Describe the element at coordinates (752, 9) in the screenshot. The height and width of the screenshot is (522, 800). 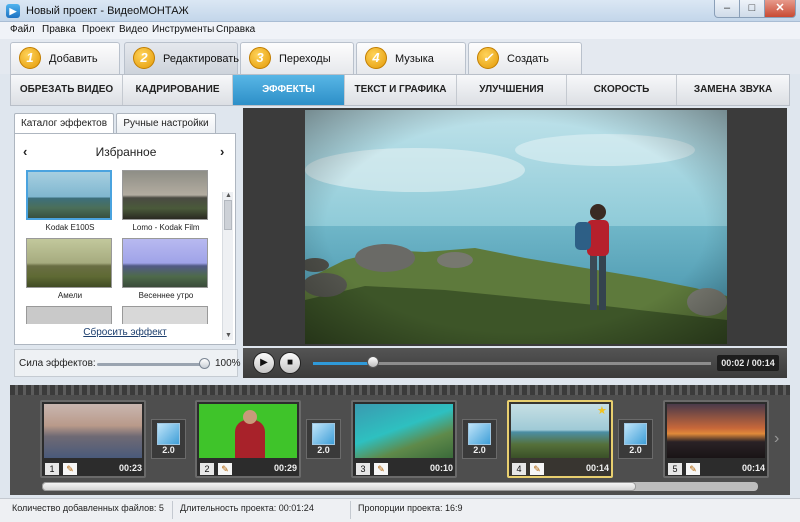
I see `maximize-button: □` at that location.